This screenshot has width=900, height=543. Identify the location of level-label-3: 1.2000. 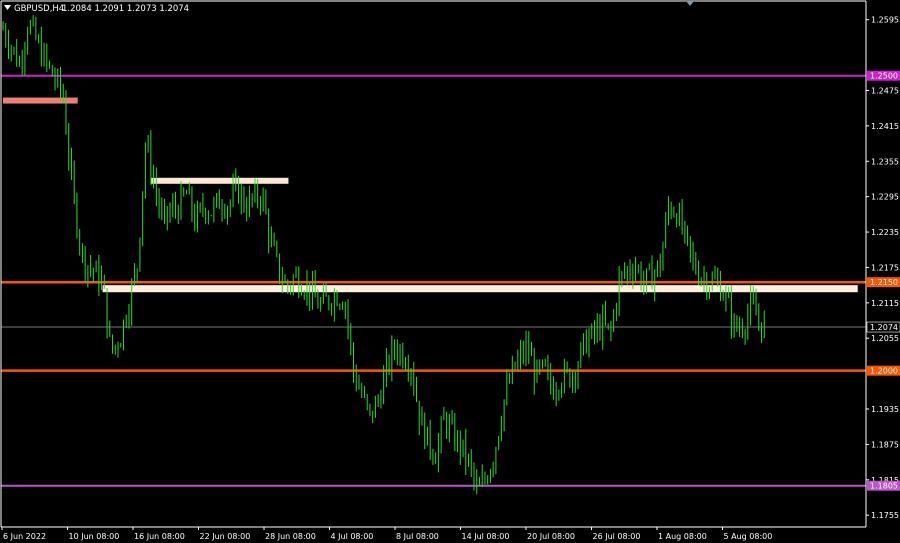
(884, 371).